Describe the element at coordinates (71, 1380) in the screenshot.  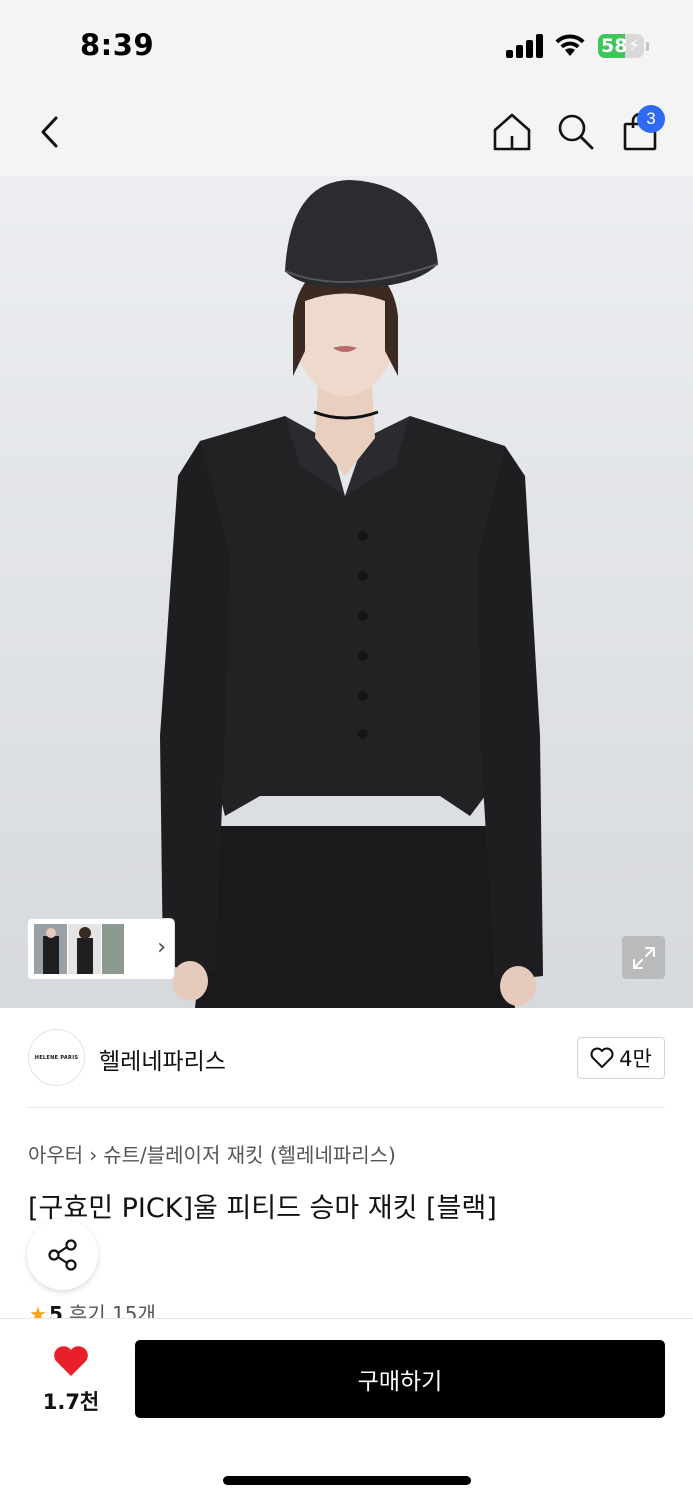
I see `wishlist-button: 1.7천` at that location.